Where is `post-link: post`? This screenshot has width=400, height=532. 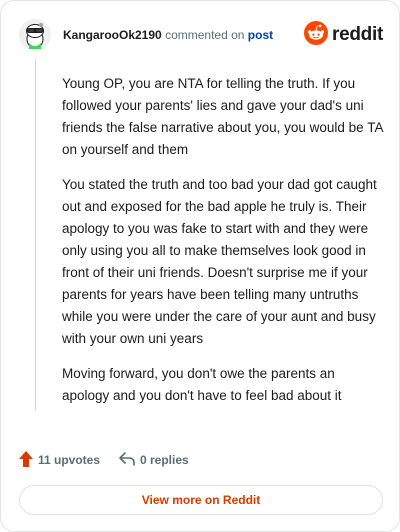
post-link: post is located at coordinates (260, 35).